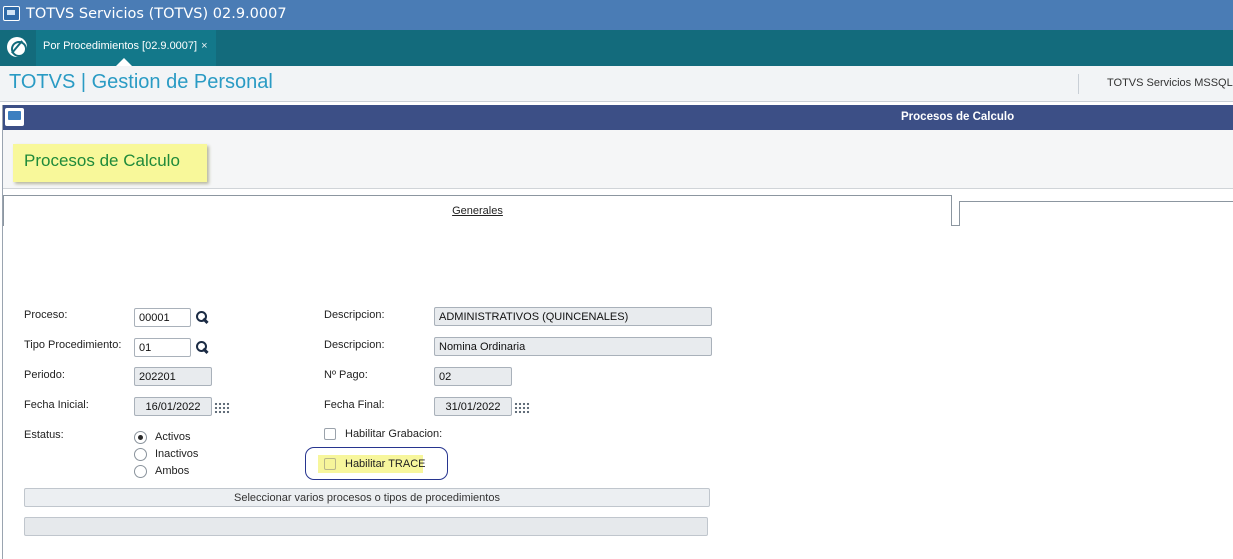  I want to click on habilitar-grabacion-label: Habilitar Grabacion:, so click(394, 434).